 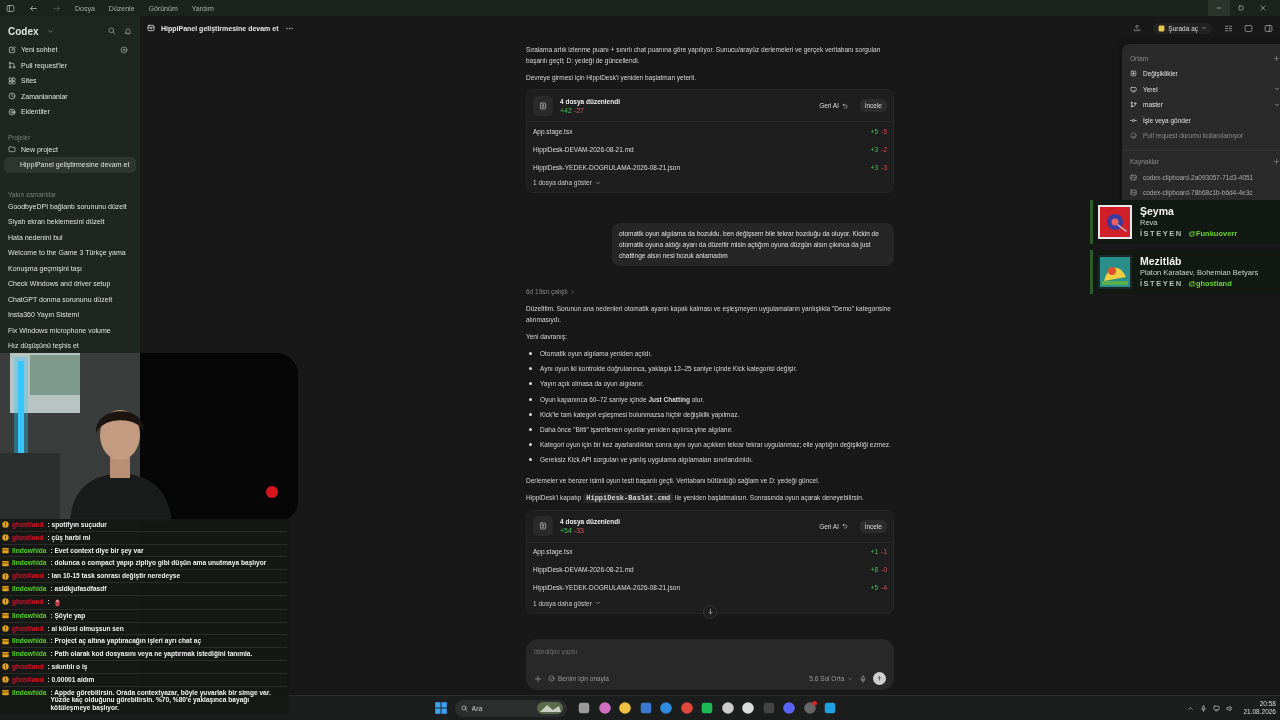 I want to click on scroll-down-button, so click(x=710, y=611).